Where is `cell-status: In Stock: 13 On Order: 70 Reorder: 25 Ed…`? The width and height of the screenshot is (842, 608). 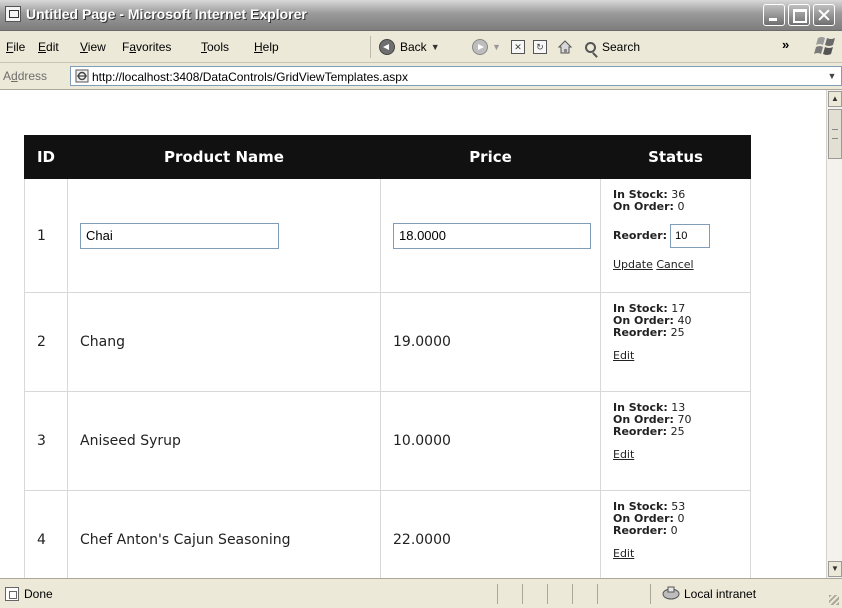 cell-status: In Stock: 13 On Order: 70 Reorder: 25 Ed… is located at coordinates (675, 441).